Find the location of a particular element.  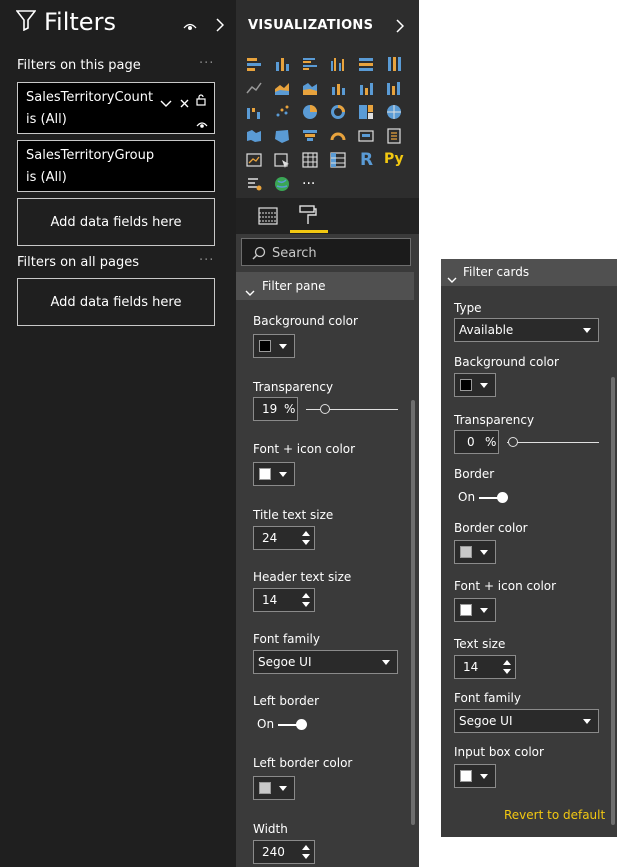

filter-cards-scrollbar is located at coordinates (613, 601).